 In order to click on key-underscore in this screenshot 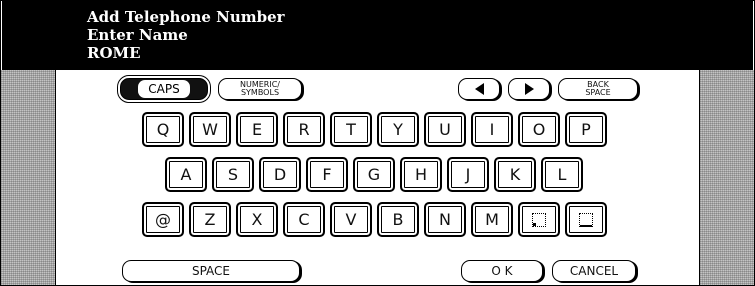, I will do `click(586, 219)`.